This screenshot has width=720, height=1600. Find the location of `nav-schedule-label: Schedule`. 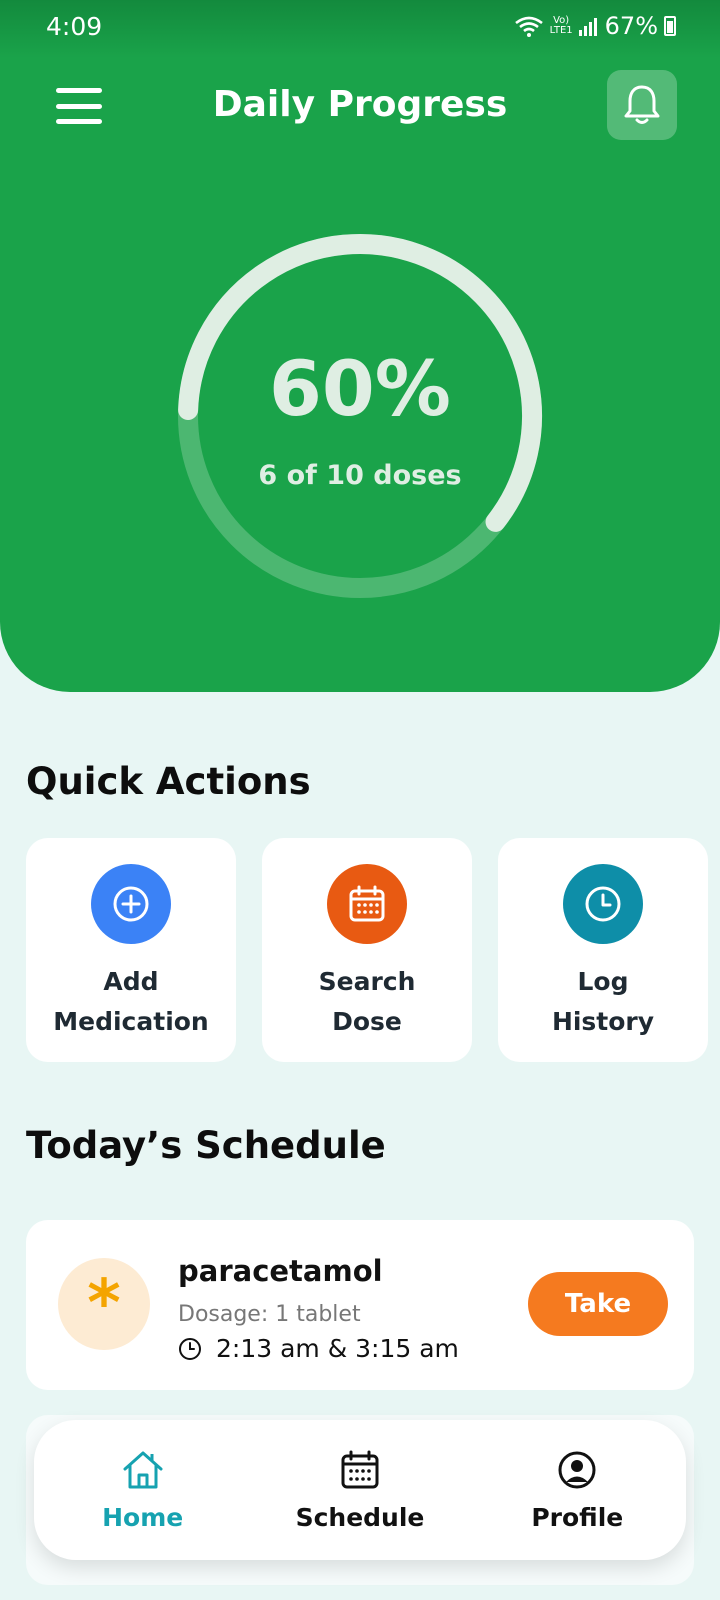

nav-schedule-label: Schedule is located at coordinates (360, 1517).